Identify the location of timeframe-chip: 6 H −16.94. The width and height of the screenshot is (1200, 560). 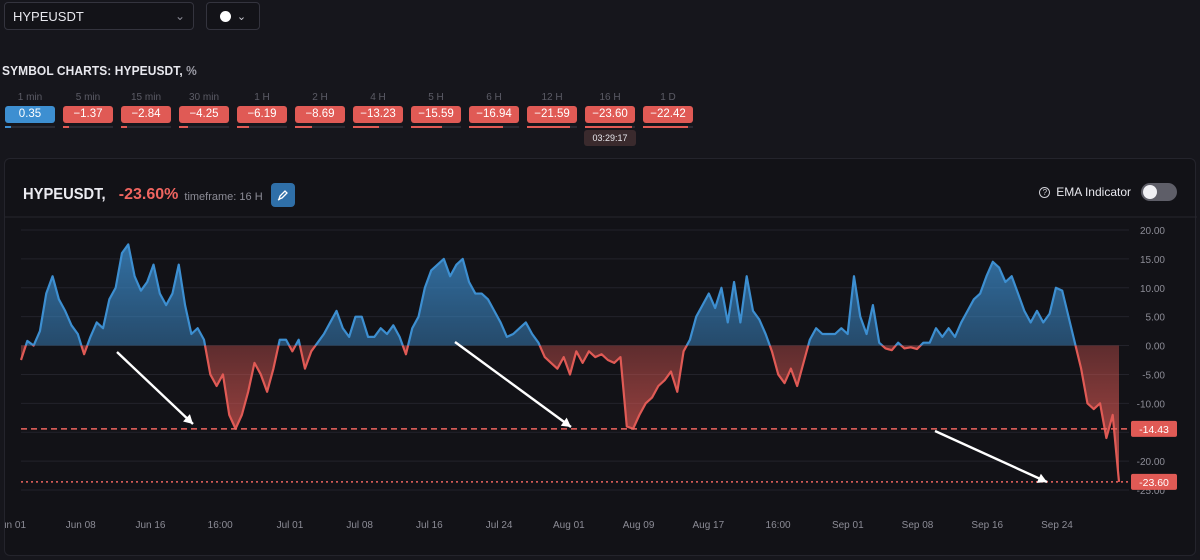
(494, 120).